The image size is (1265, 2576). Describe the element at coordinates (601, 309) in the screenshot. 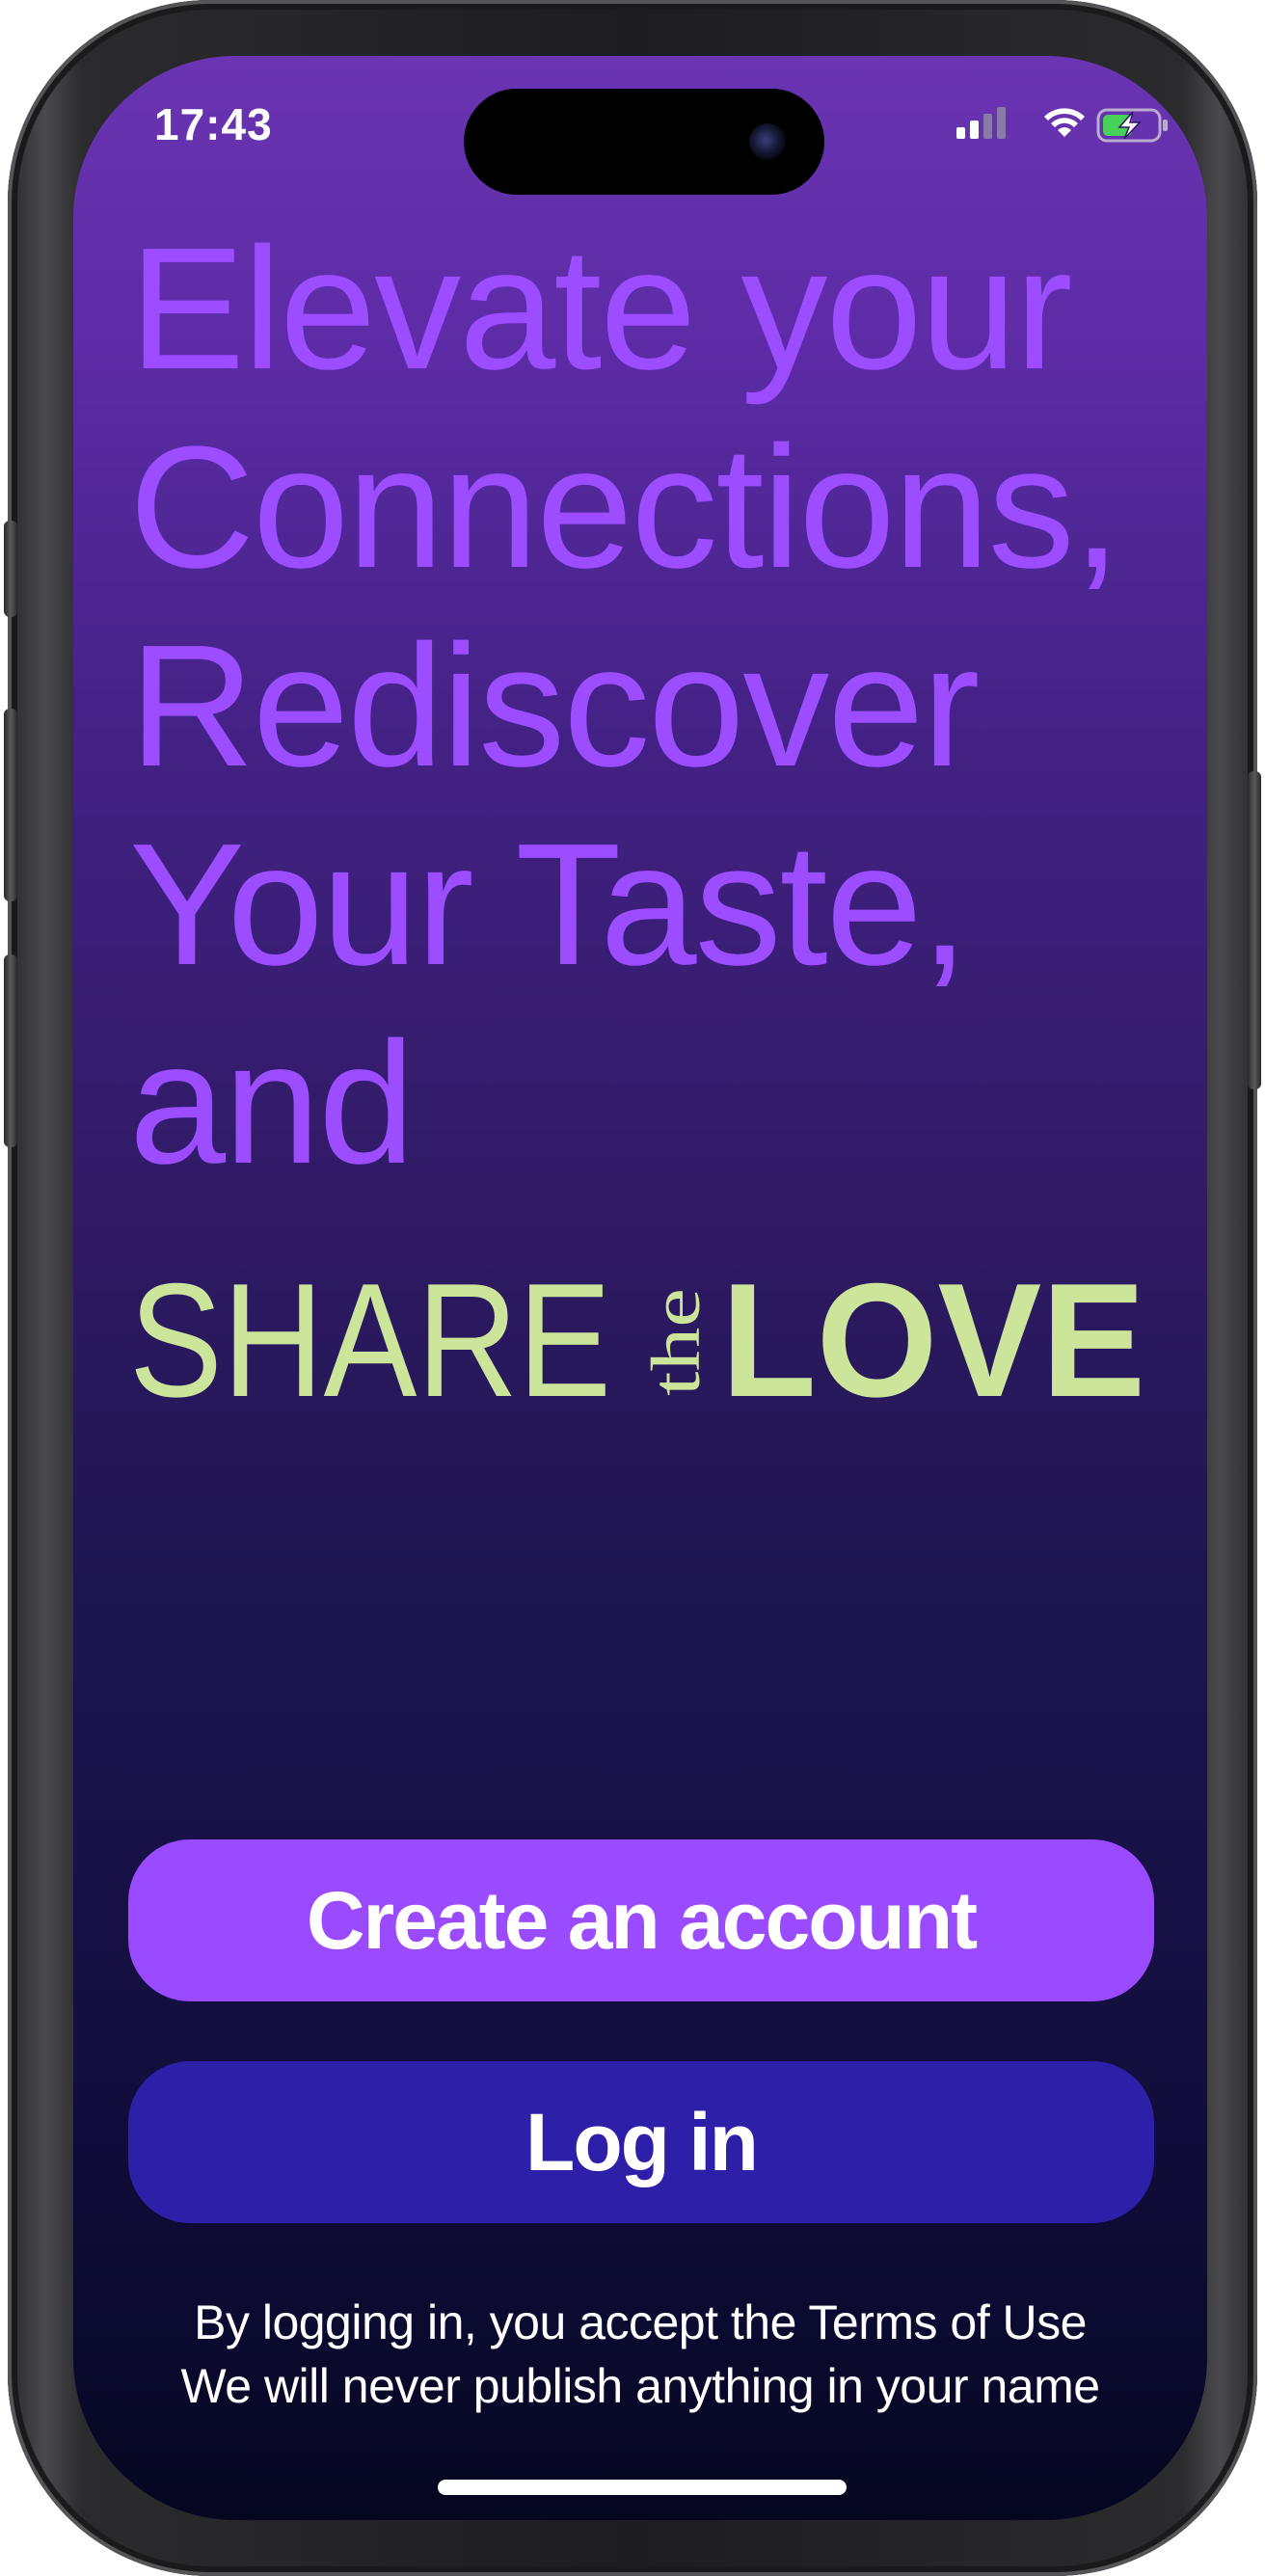

I see `headline-line: Elevate your` at that location.